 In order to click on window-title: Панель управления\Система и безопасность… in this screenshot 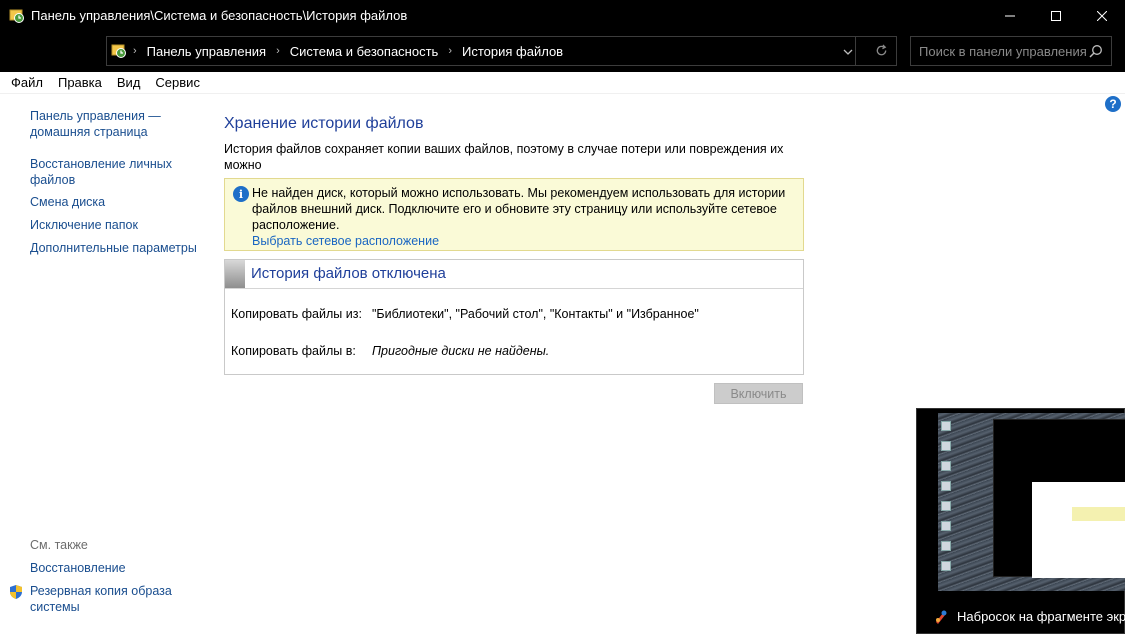, I will do `click(219, 15)`.